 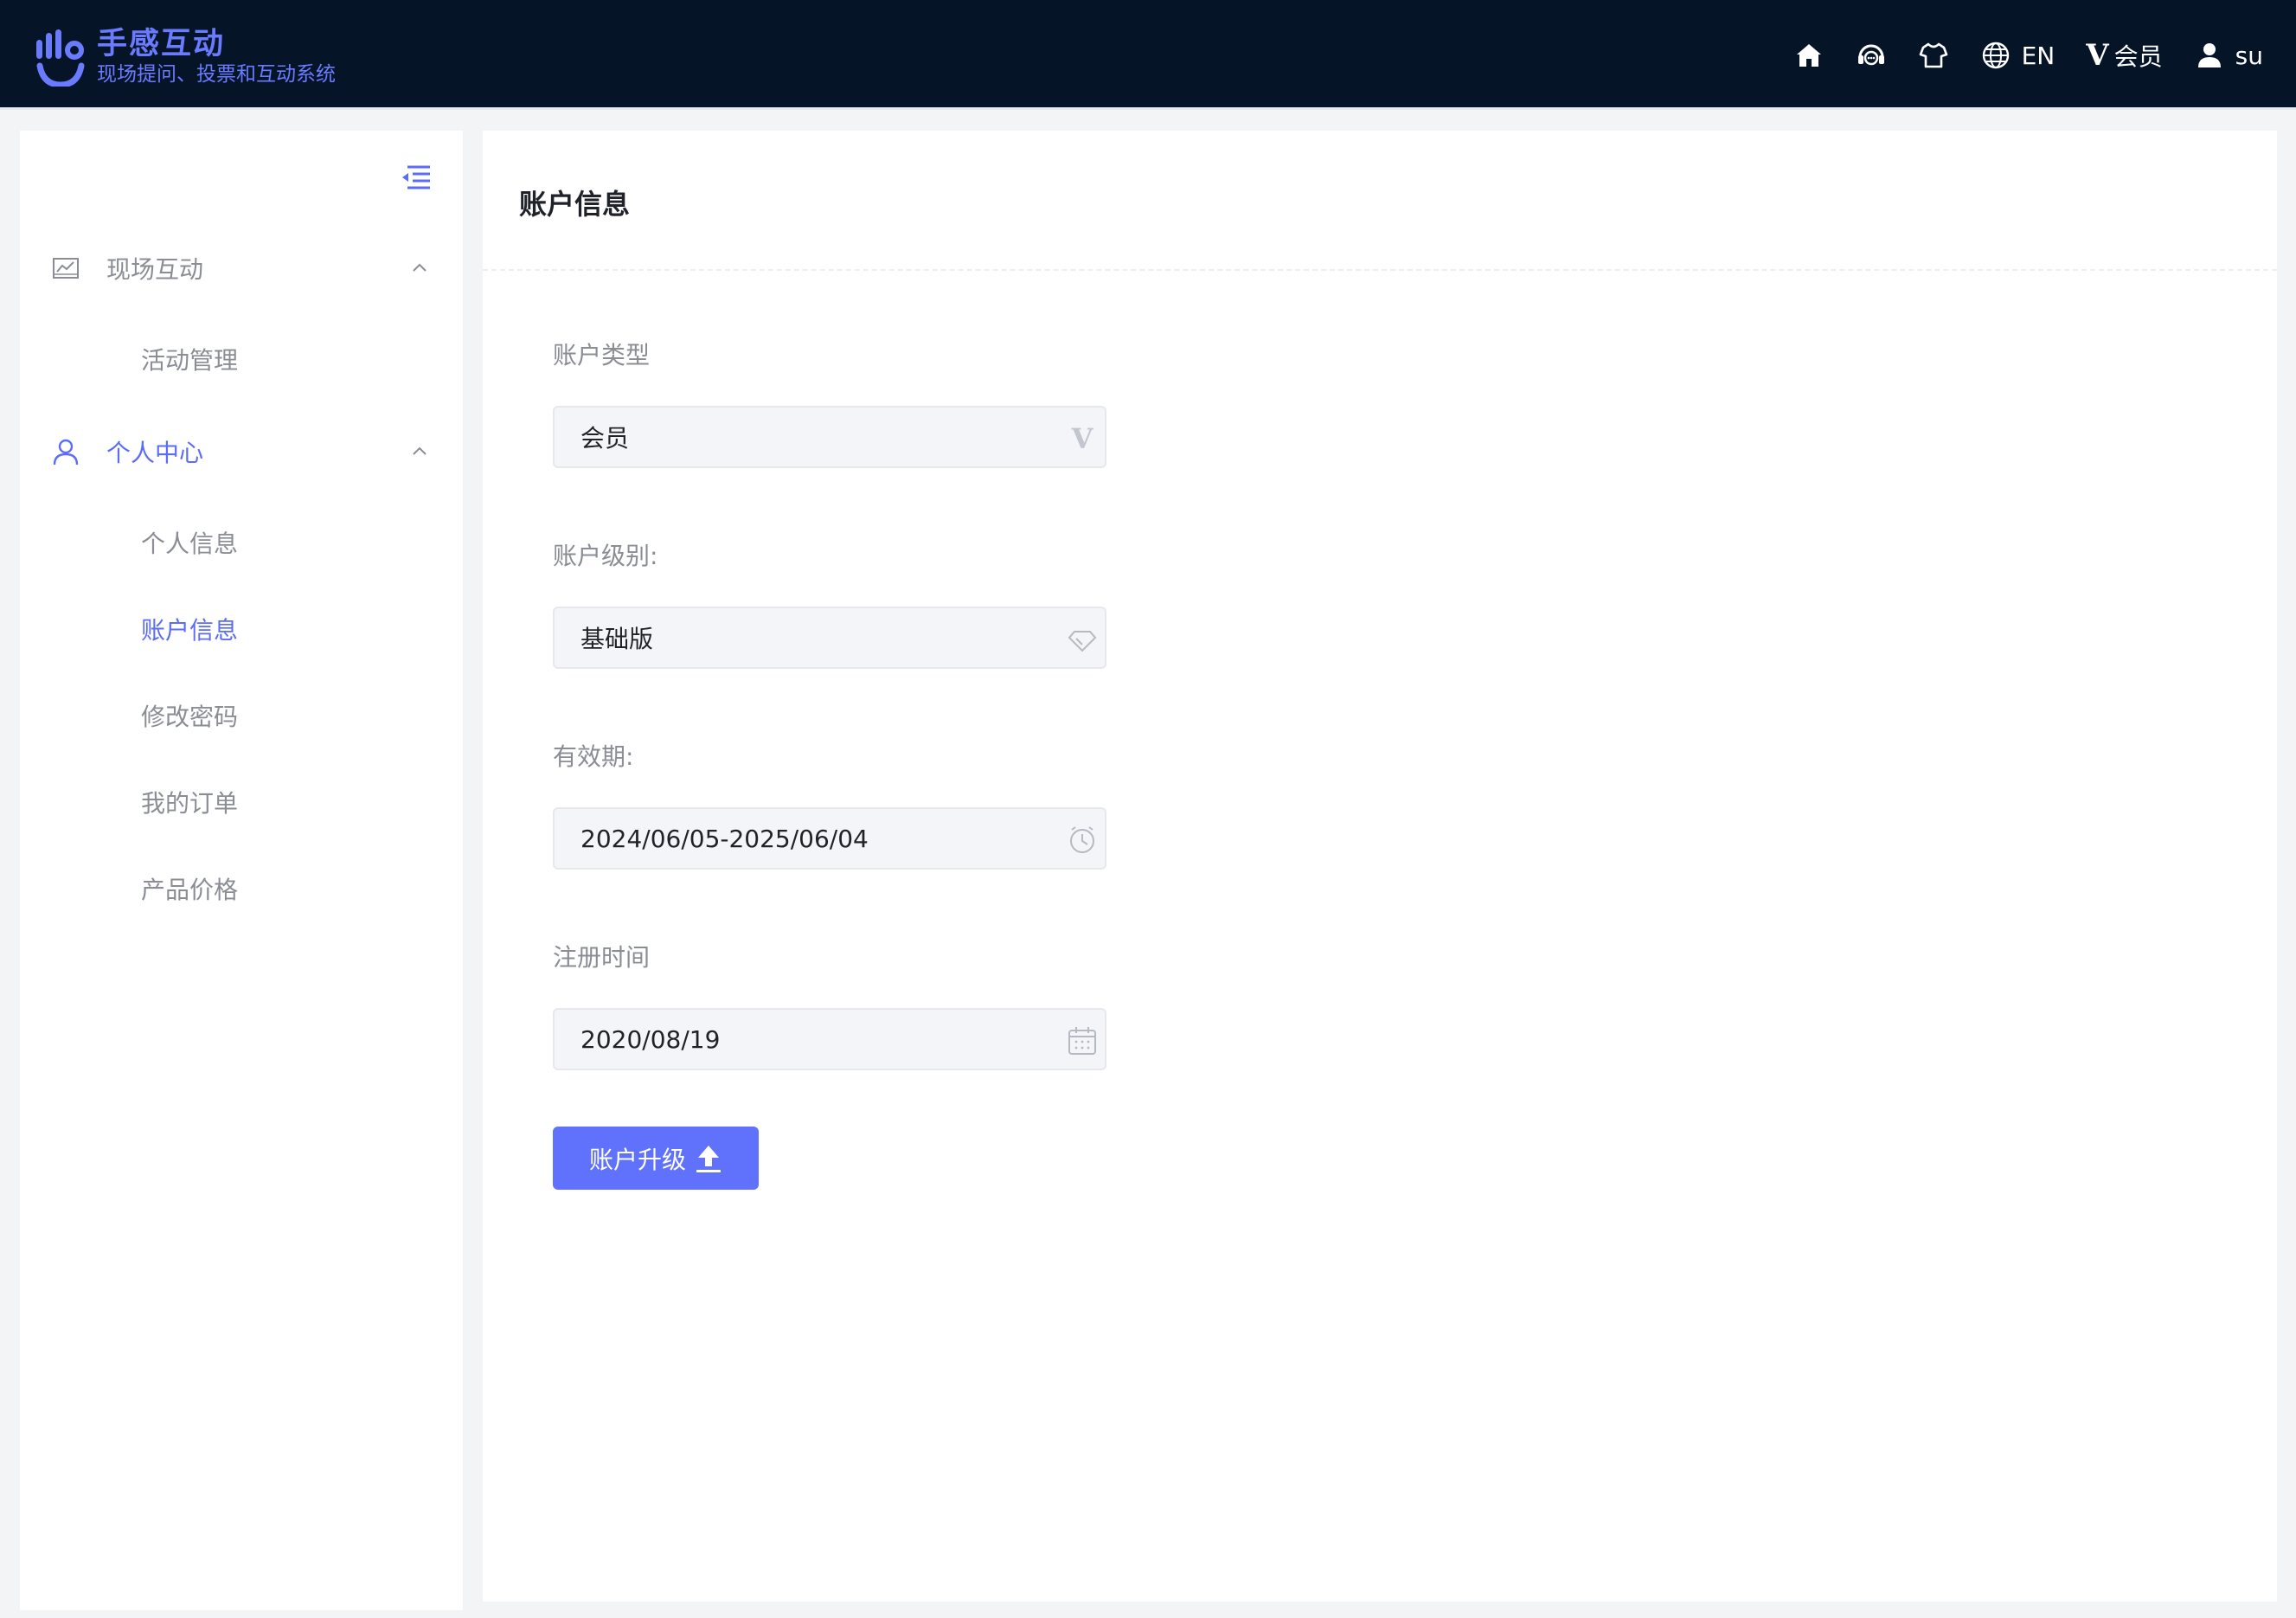 What do you see at coordinates (1083, 641) in the screenshot?
I see `diamond-icon` at bounding box center [1083, 641].